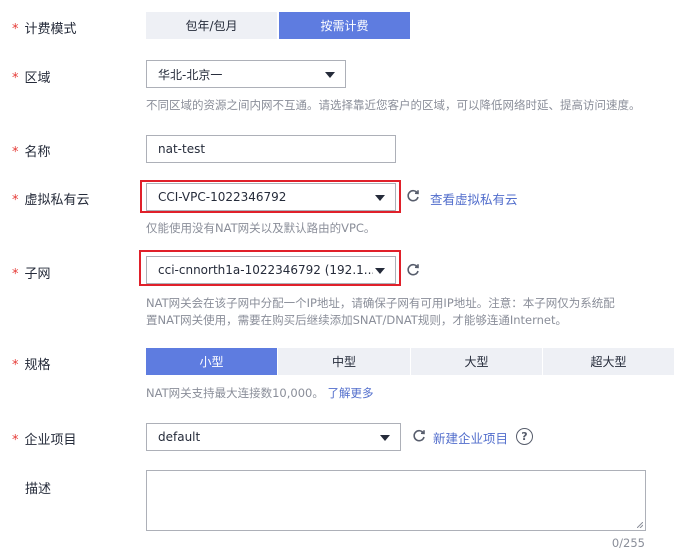  I want to click on spec-option-medium: 中型, so click(344, 361).